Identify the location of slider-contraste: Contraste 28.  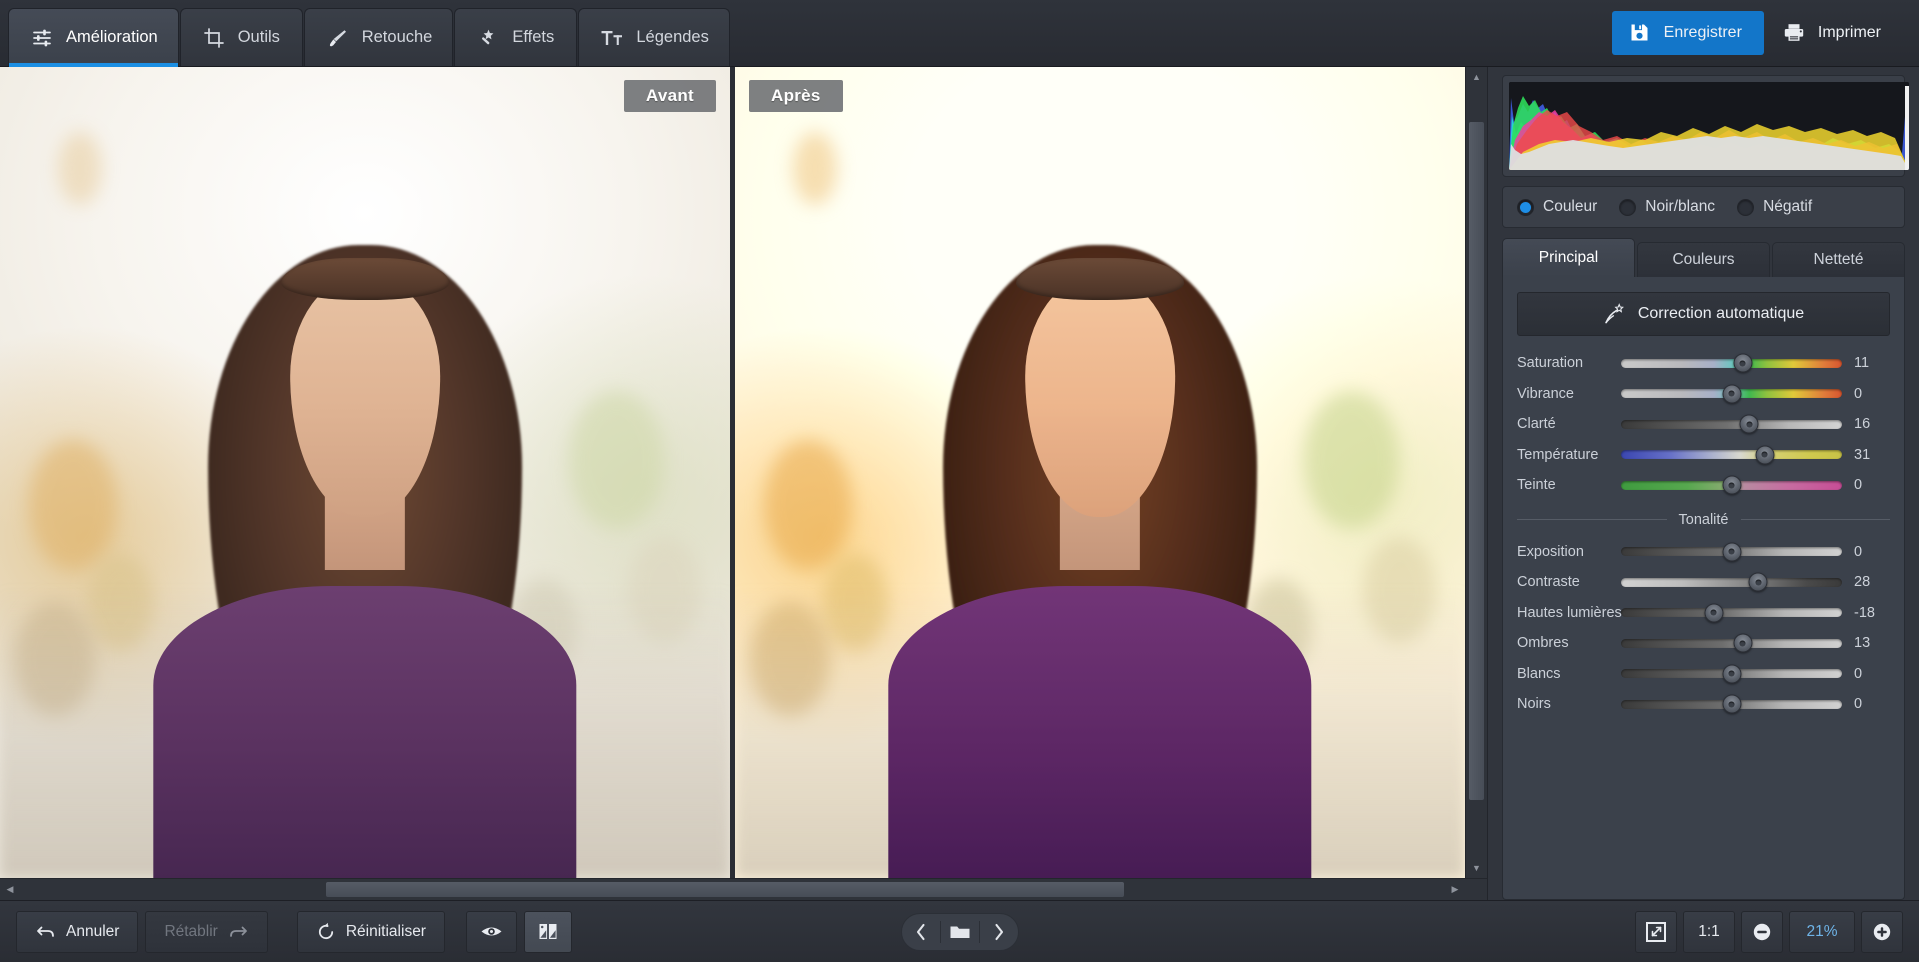
(1703, 582).